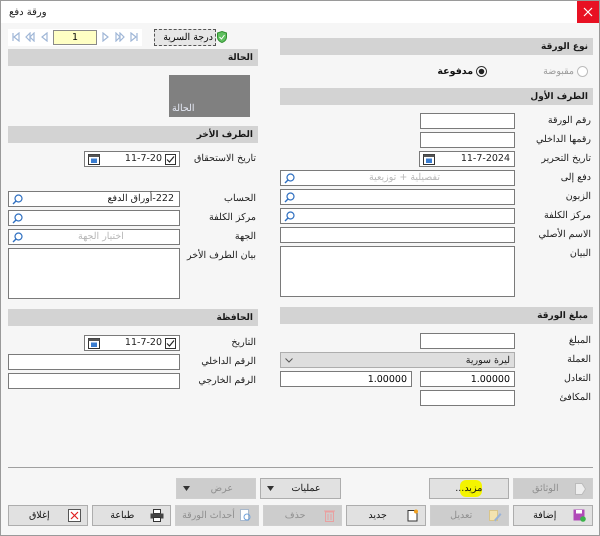 This screenshot has height=536, width=600. Describe the element at coordinates (228, 362) in the screenshot. I see `field-label: الرقم الداخلي` at that location.